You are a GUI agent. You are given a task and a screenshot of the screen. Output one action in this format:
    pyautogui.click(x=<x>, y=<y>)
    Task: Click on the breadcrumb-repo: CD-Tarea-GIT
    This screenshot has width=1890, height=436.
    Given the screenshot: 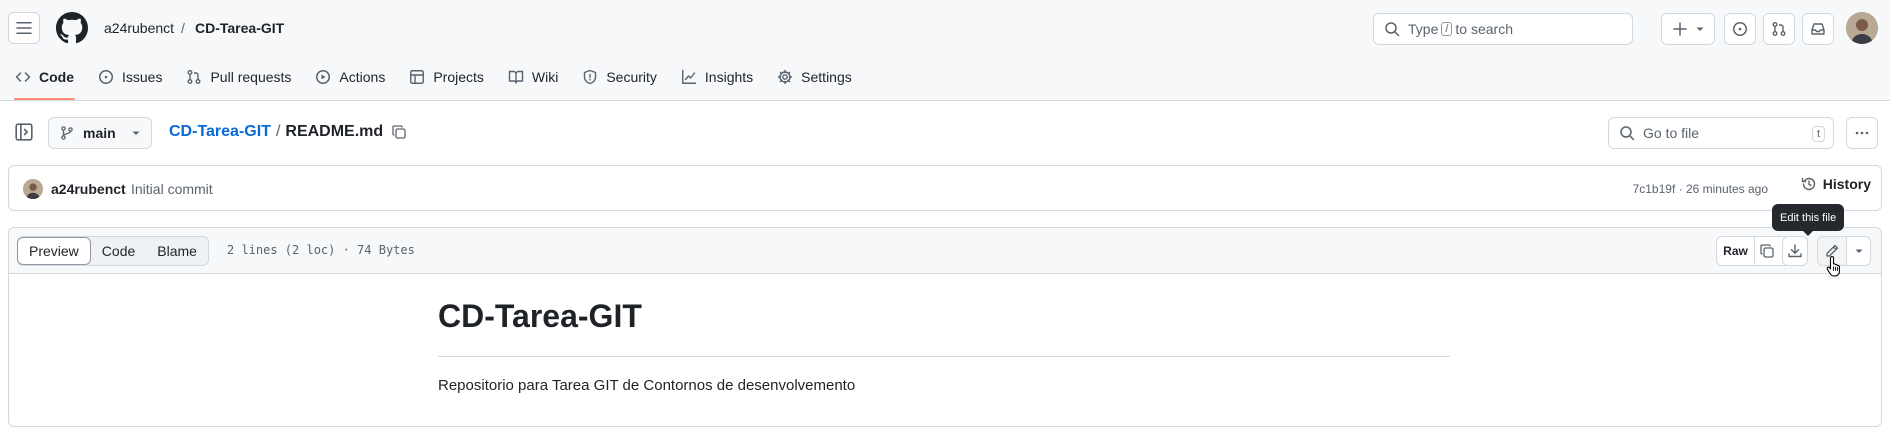 What is the action you would take?
    pyautogui.click(x=239, y=28)
    